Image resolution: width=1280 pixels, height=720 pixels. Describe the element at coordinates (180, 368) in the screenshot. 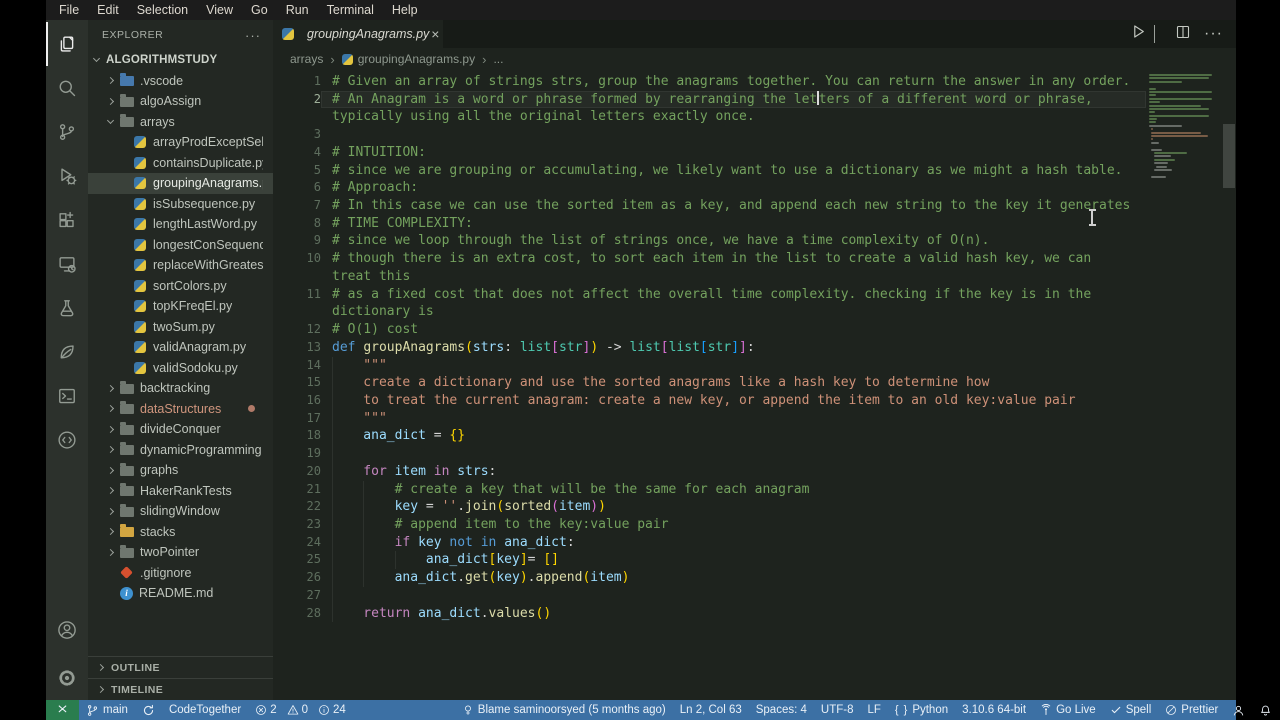

I see `tree-item-validsodoku-py: validSodoku.py` at that location.